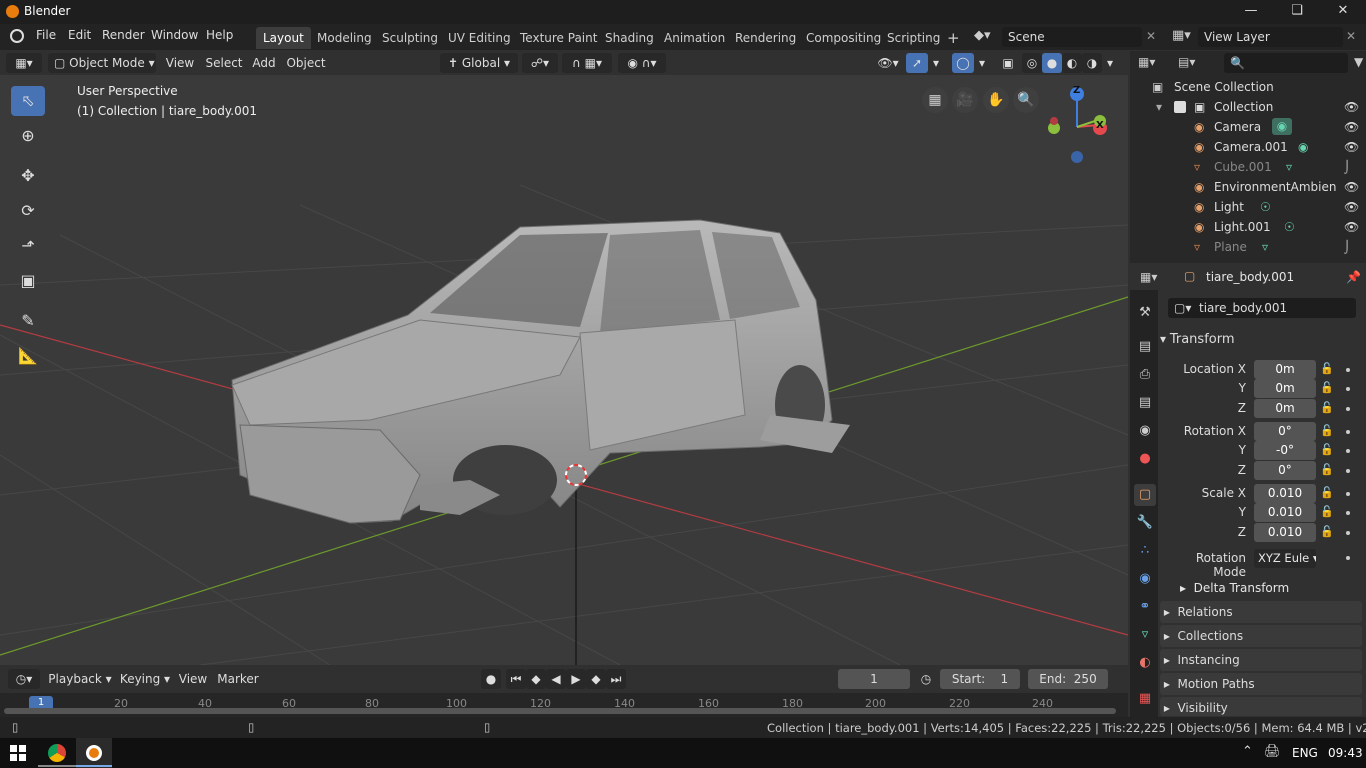  Describe the element at coordinates (283, 38) in the screenshot. I see `tab-layout: Layout` at that location.